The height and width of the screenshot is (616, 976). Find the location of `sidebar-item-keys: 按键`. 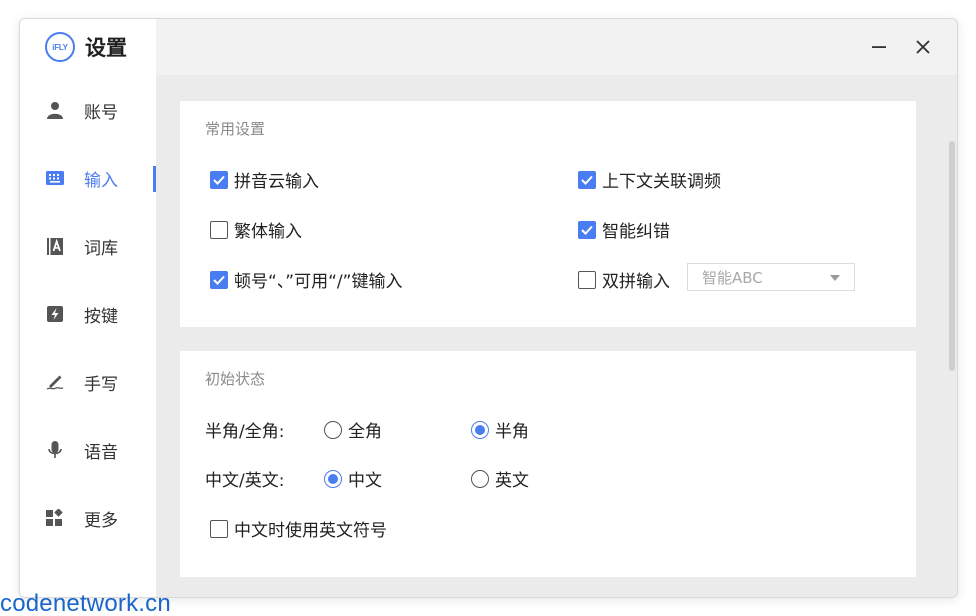

sidebar-item-keys: 按键 is located at coordinates (88, 314).